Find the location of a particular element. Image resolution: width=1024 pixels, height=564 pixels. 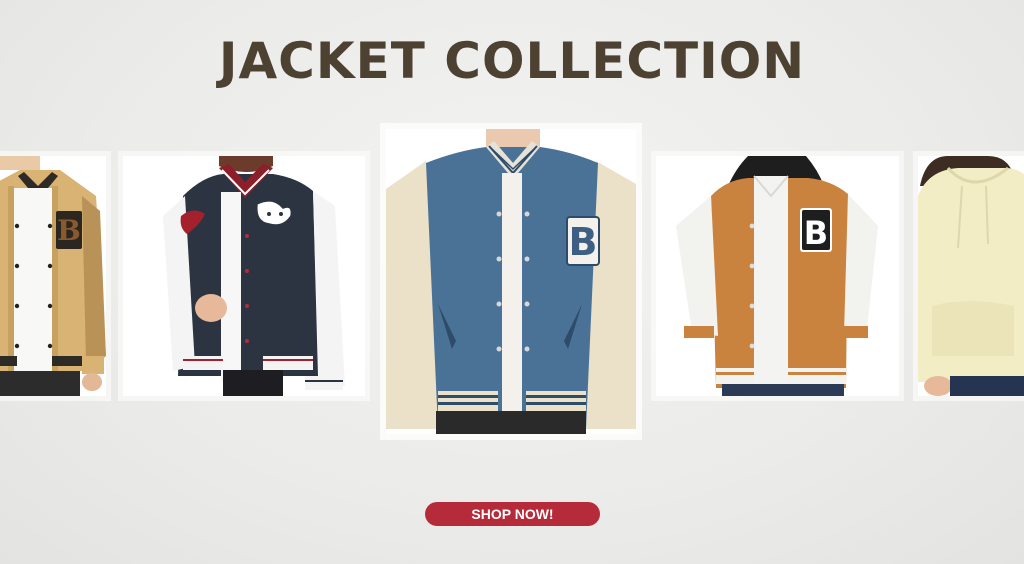

cream-hoodie-image is located at coordinates (971, 276).